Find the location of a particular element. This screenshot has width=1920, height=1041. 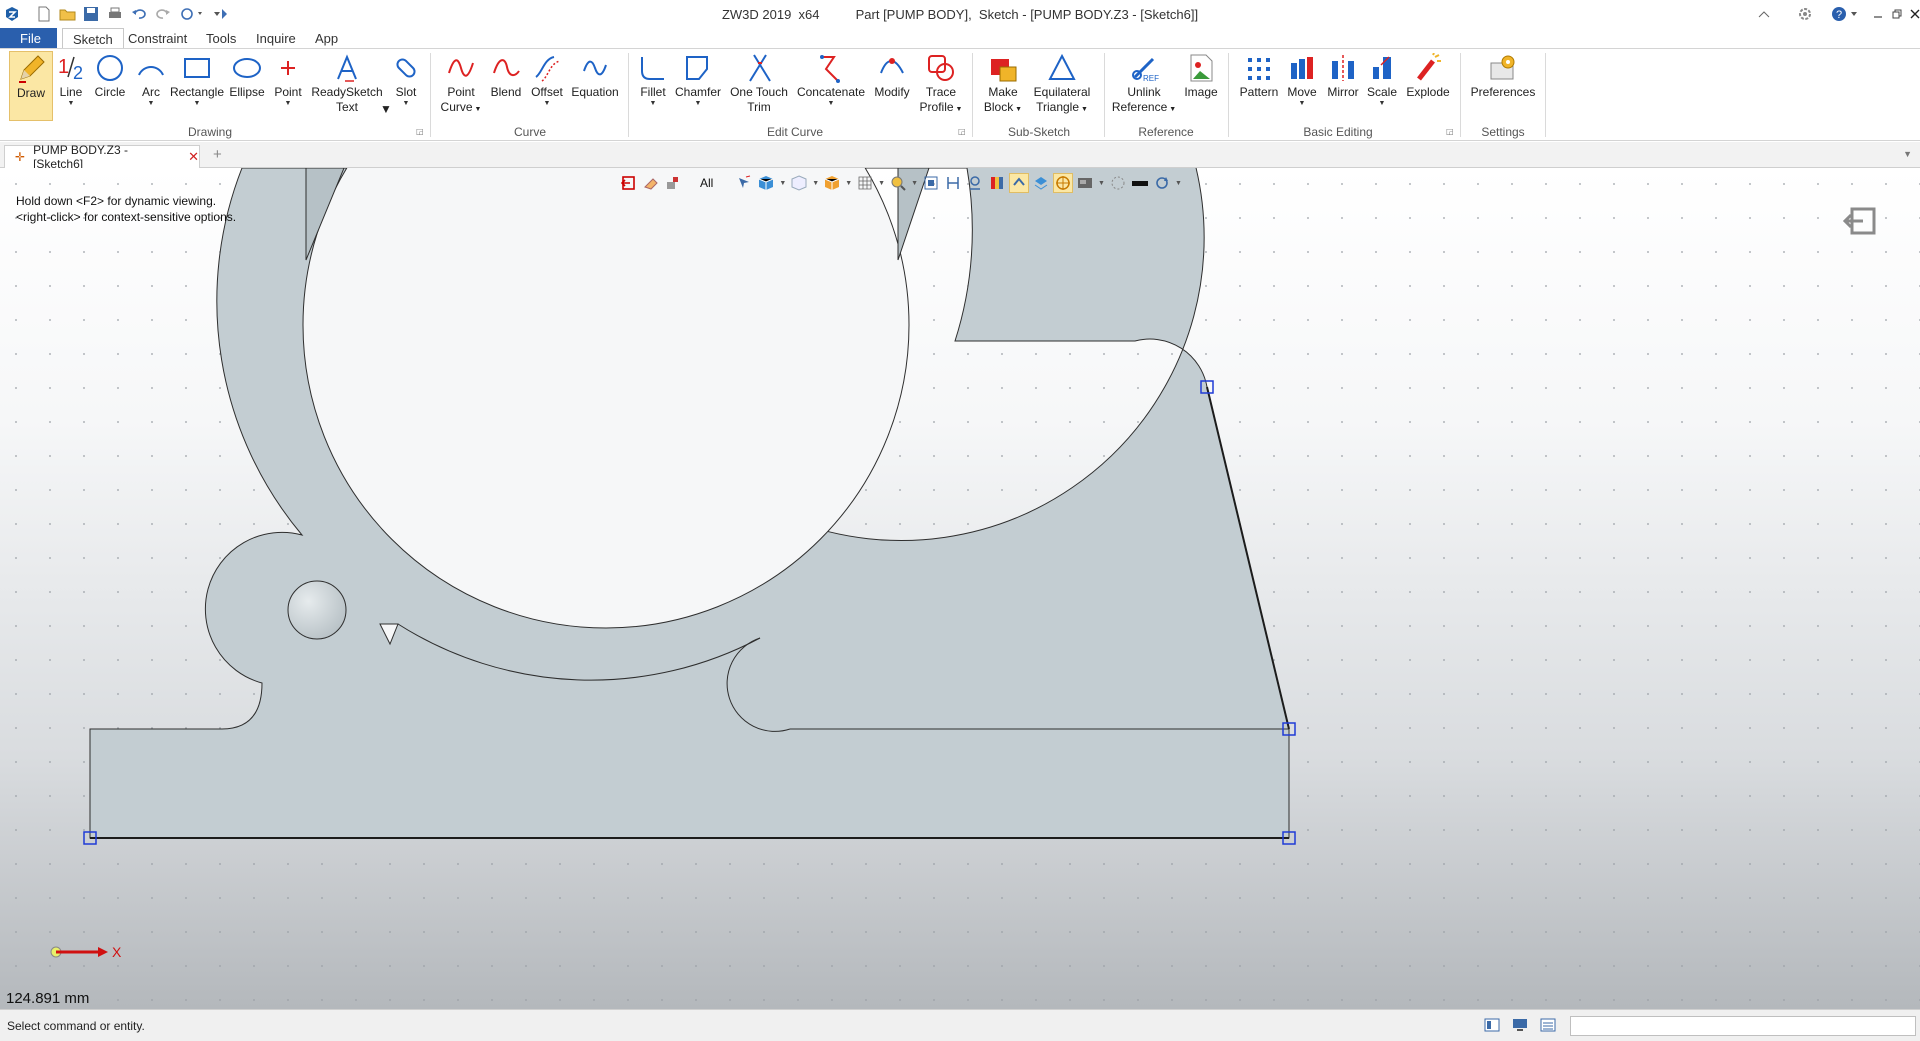

close-tab-icon: ✕ is located at coordinates (193, 157).